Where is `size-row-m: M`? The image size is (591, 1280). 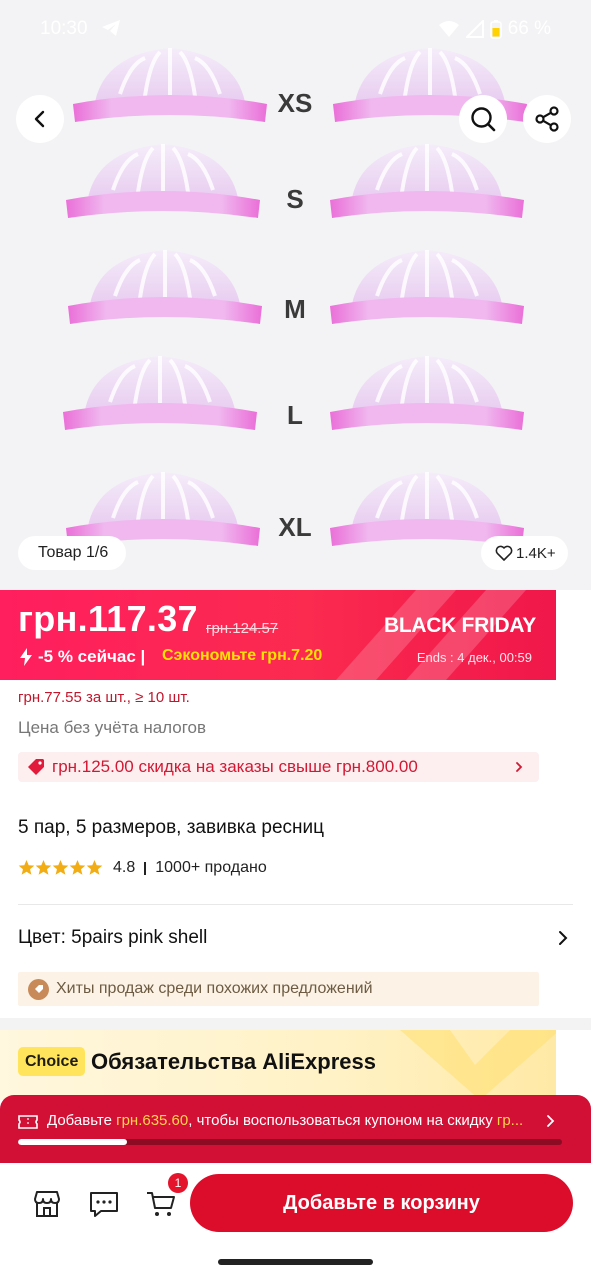 size-row-m: M is located at coordinates (295, 281).